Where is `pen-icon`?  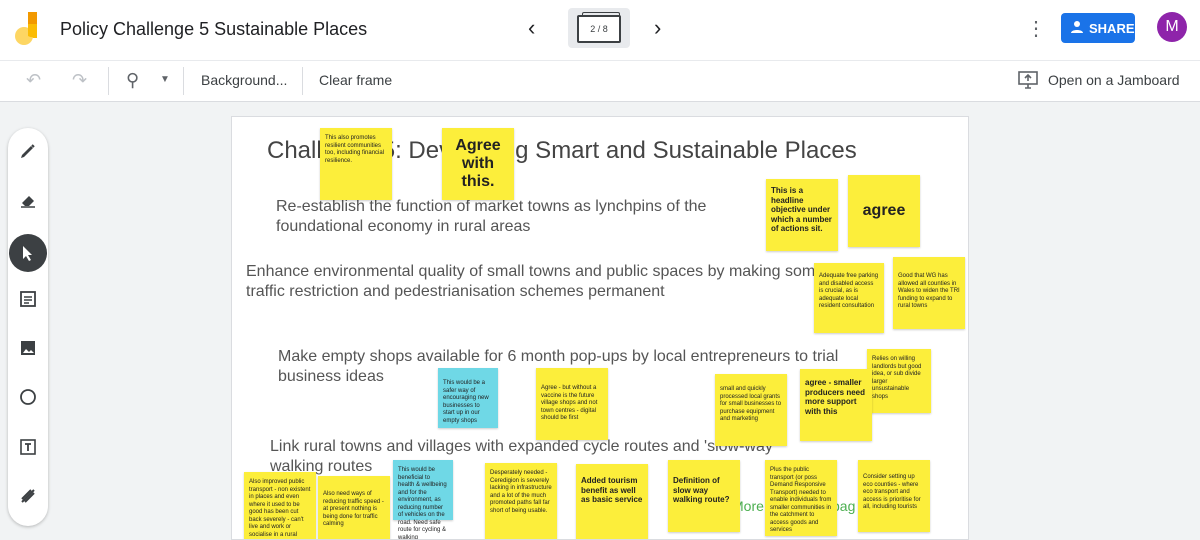 pen-icon is located at coordinates (28, 151).